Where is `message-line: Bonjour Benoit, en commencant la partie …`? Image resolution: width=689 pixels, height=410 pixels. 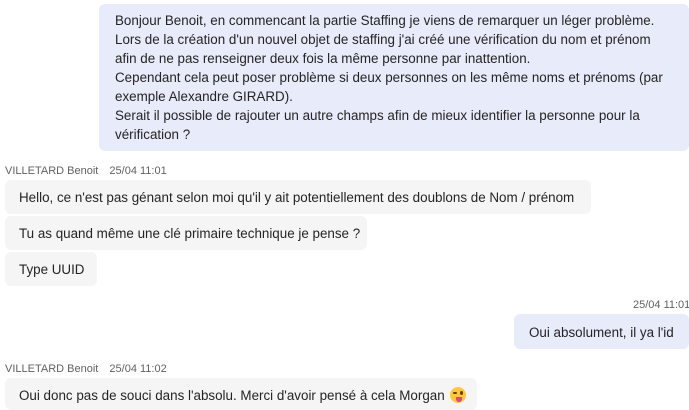
message-line: Bonjour Benoit, en commencant la partie … is located at coordinates (385, 39).